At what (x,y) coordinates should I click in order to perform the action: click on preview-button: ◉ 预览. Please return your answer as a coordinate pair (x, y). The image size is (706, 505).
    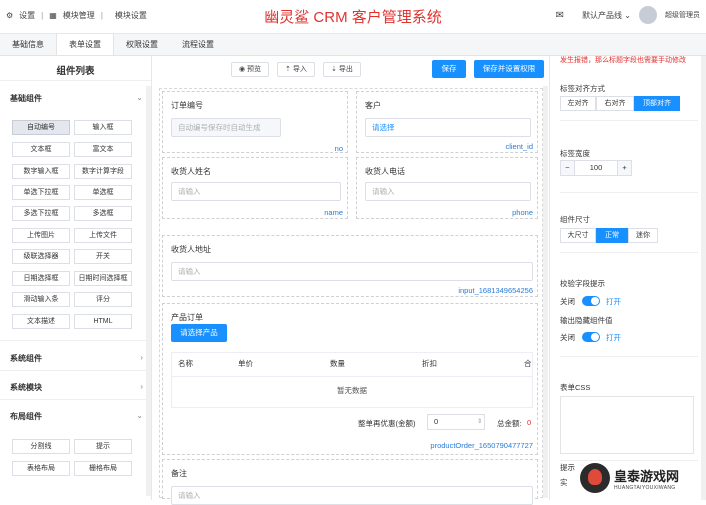
    Looking at the image, I should click on (250, 69).